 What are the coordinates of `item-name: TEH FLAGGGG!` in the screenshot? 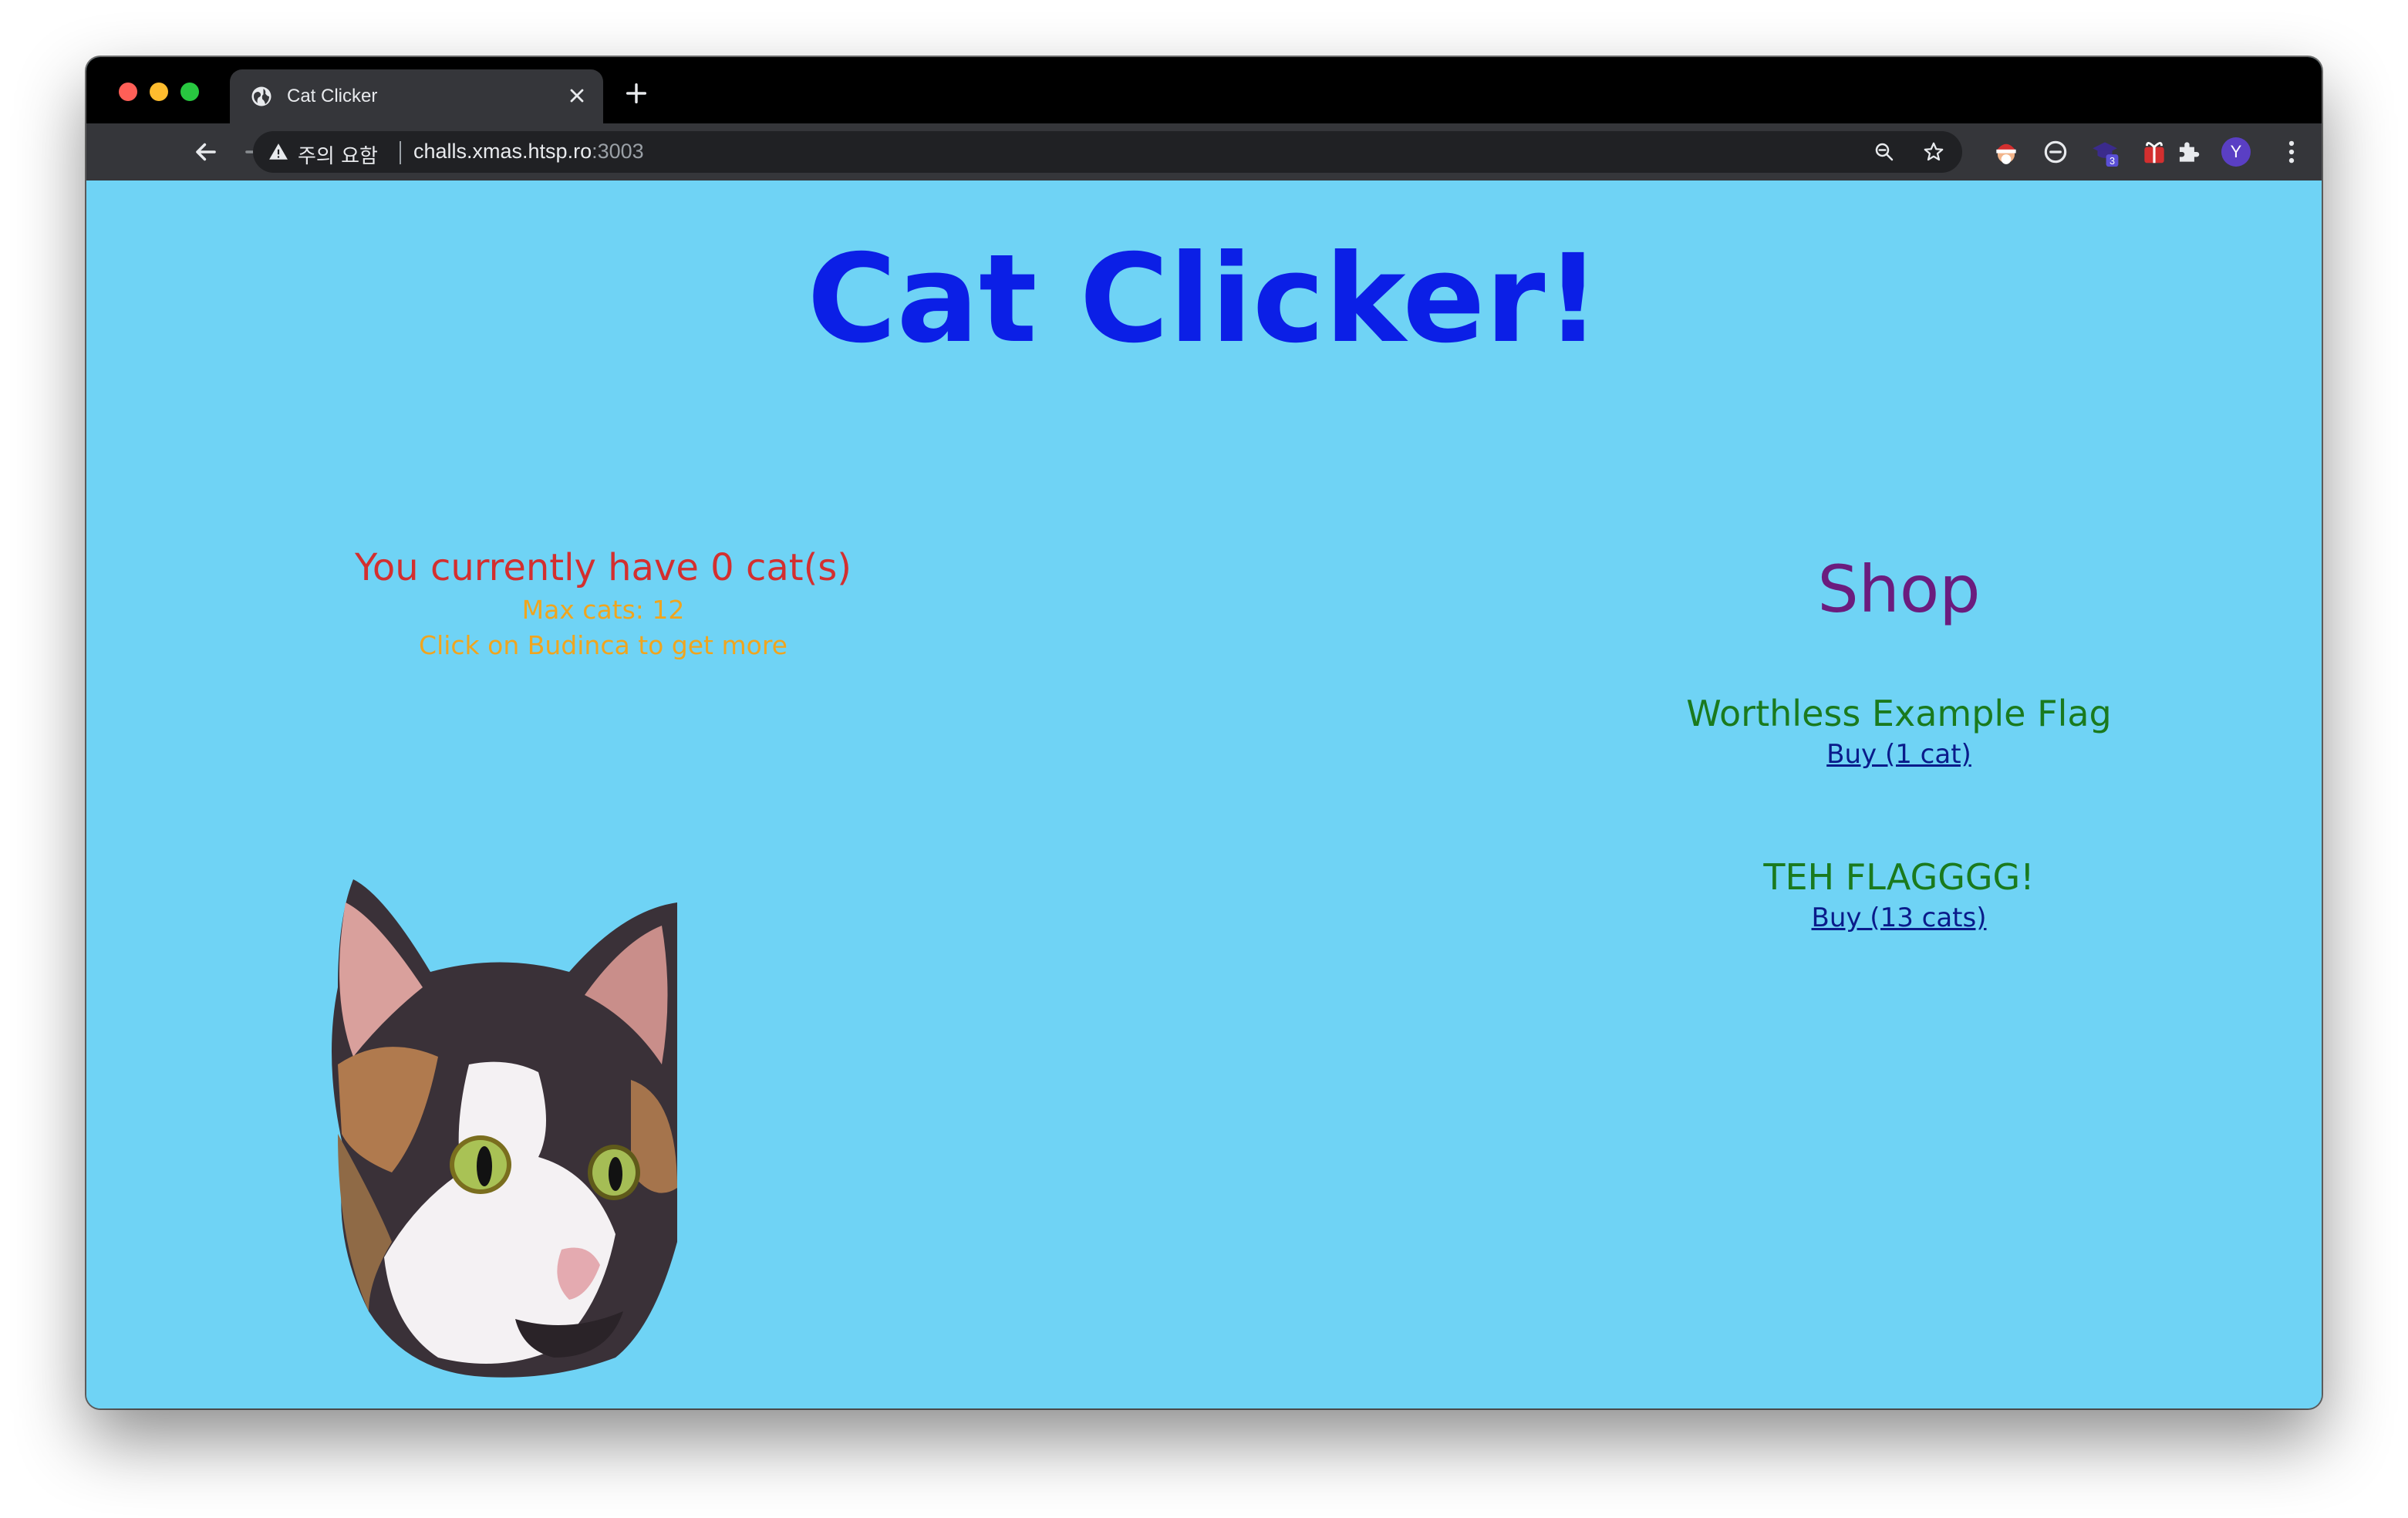 It's located at (1899, 877).